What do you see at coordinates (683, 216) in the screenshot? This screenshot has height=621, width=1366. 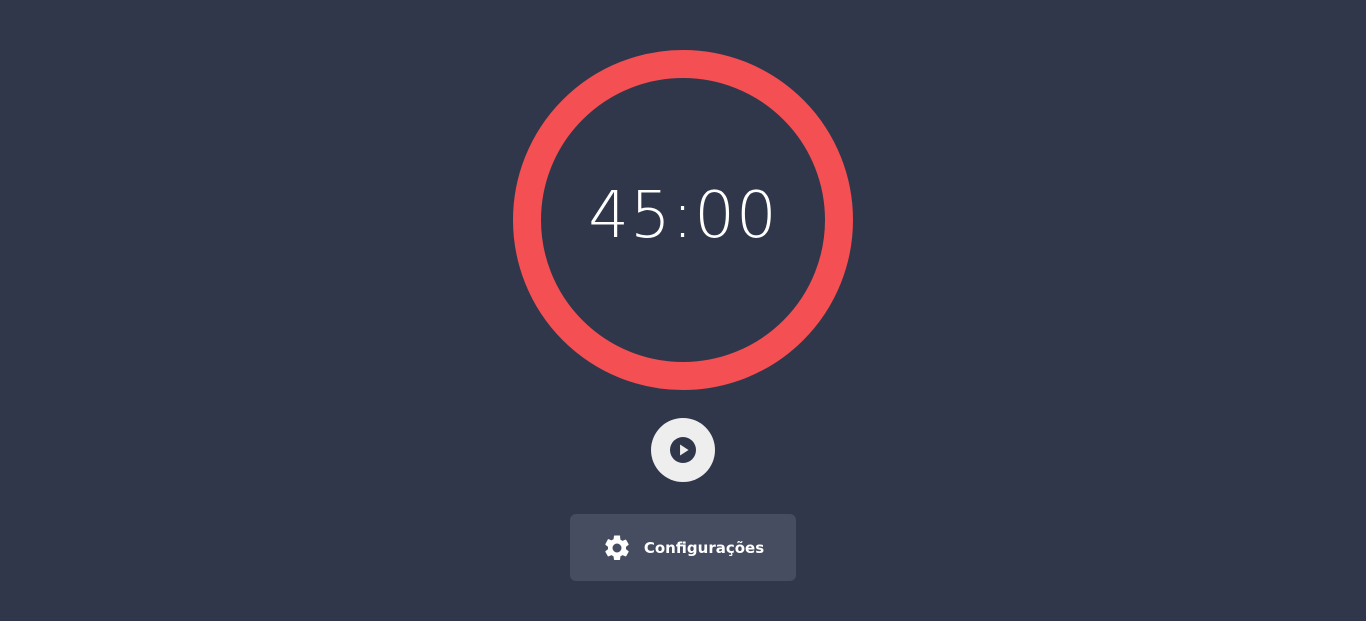 I see `timer-display: 45:00` at bounding box center [683, 216].